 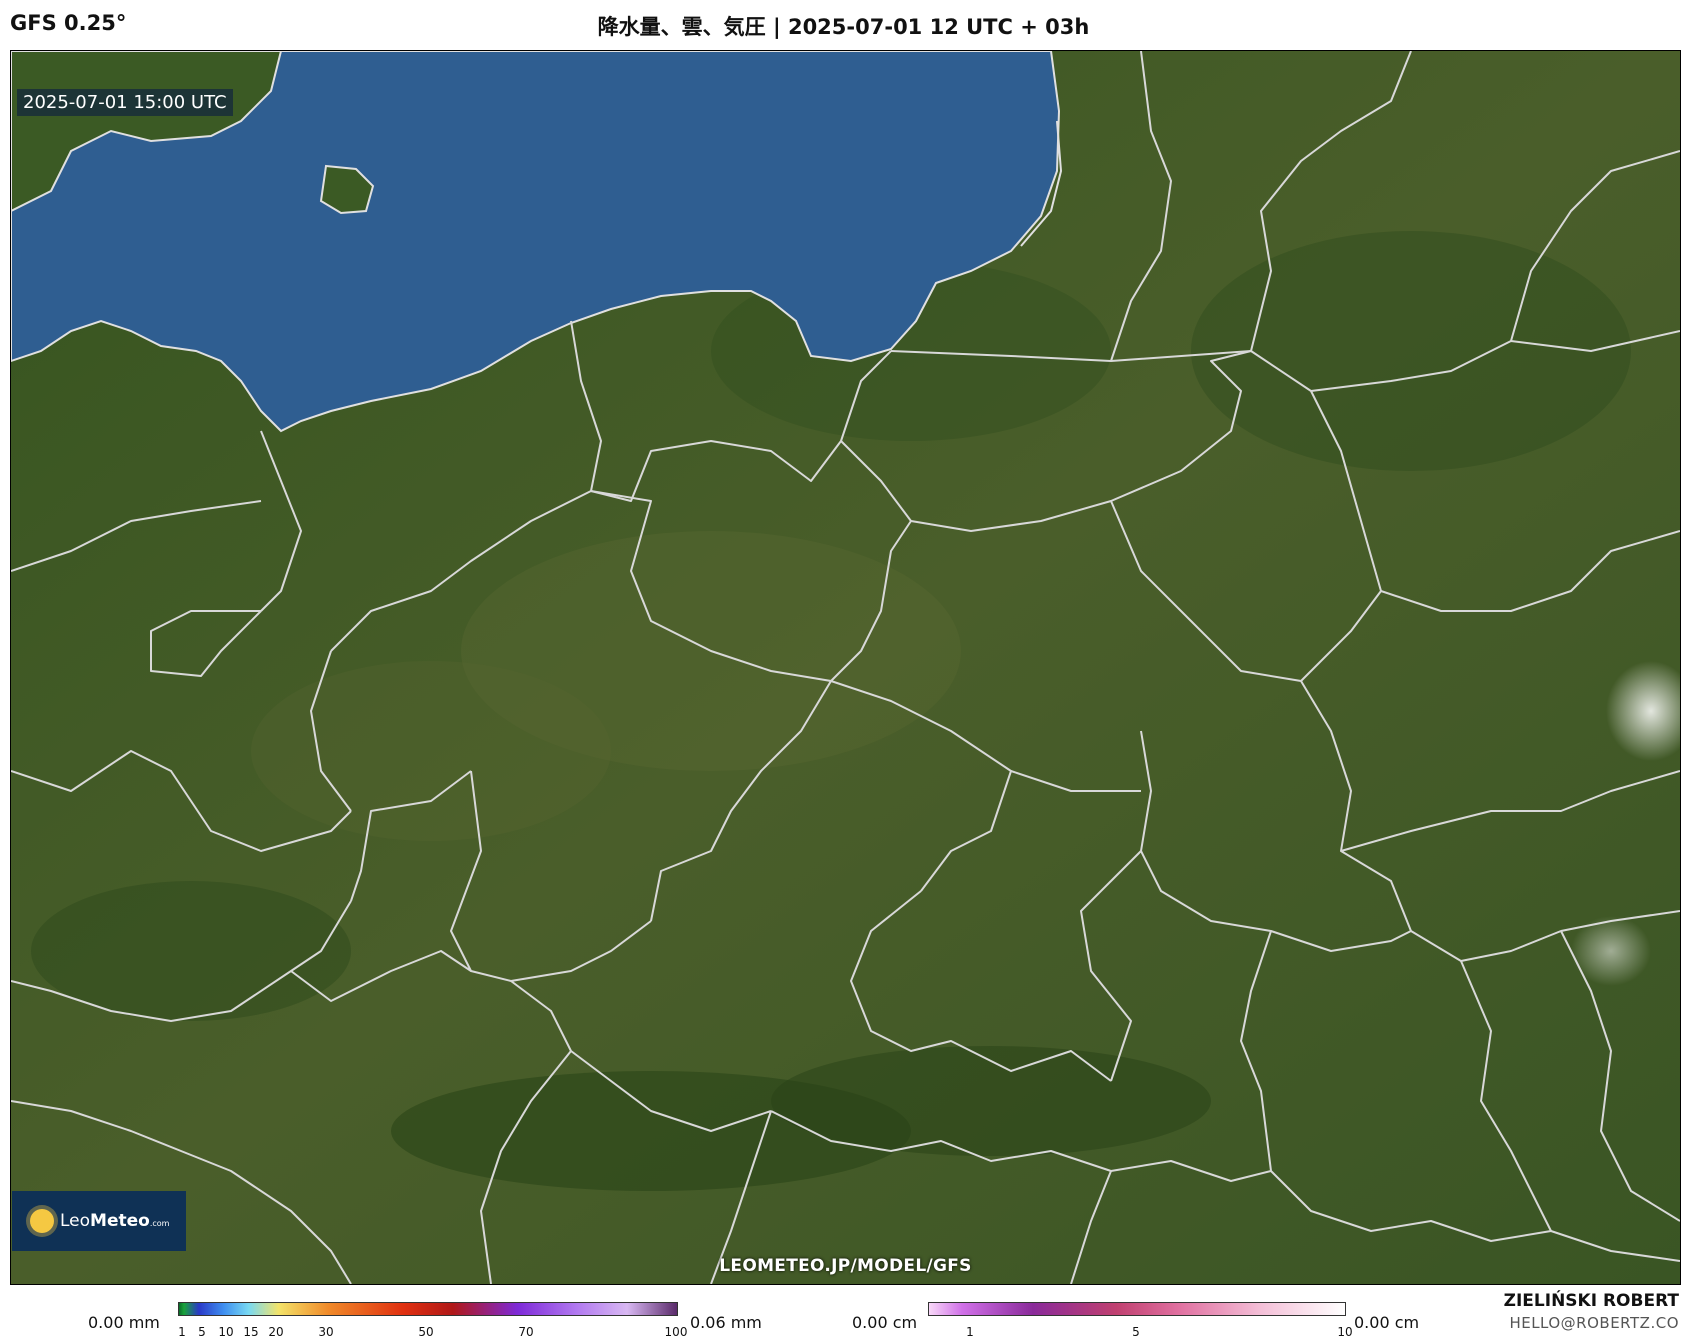 What do you see at coordinates (970, 1332) in the screenshot?
I see `snow-tick: 1` at bounding box center [970, 1332].